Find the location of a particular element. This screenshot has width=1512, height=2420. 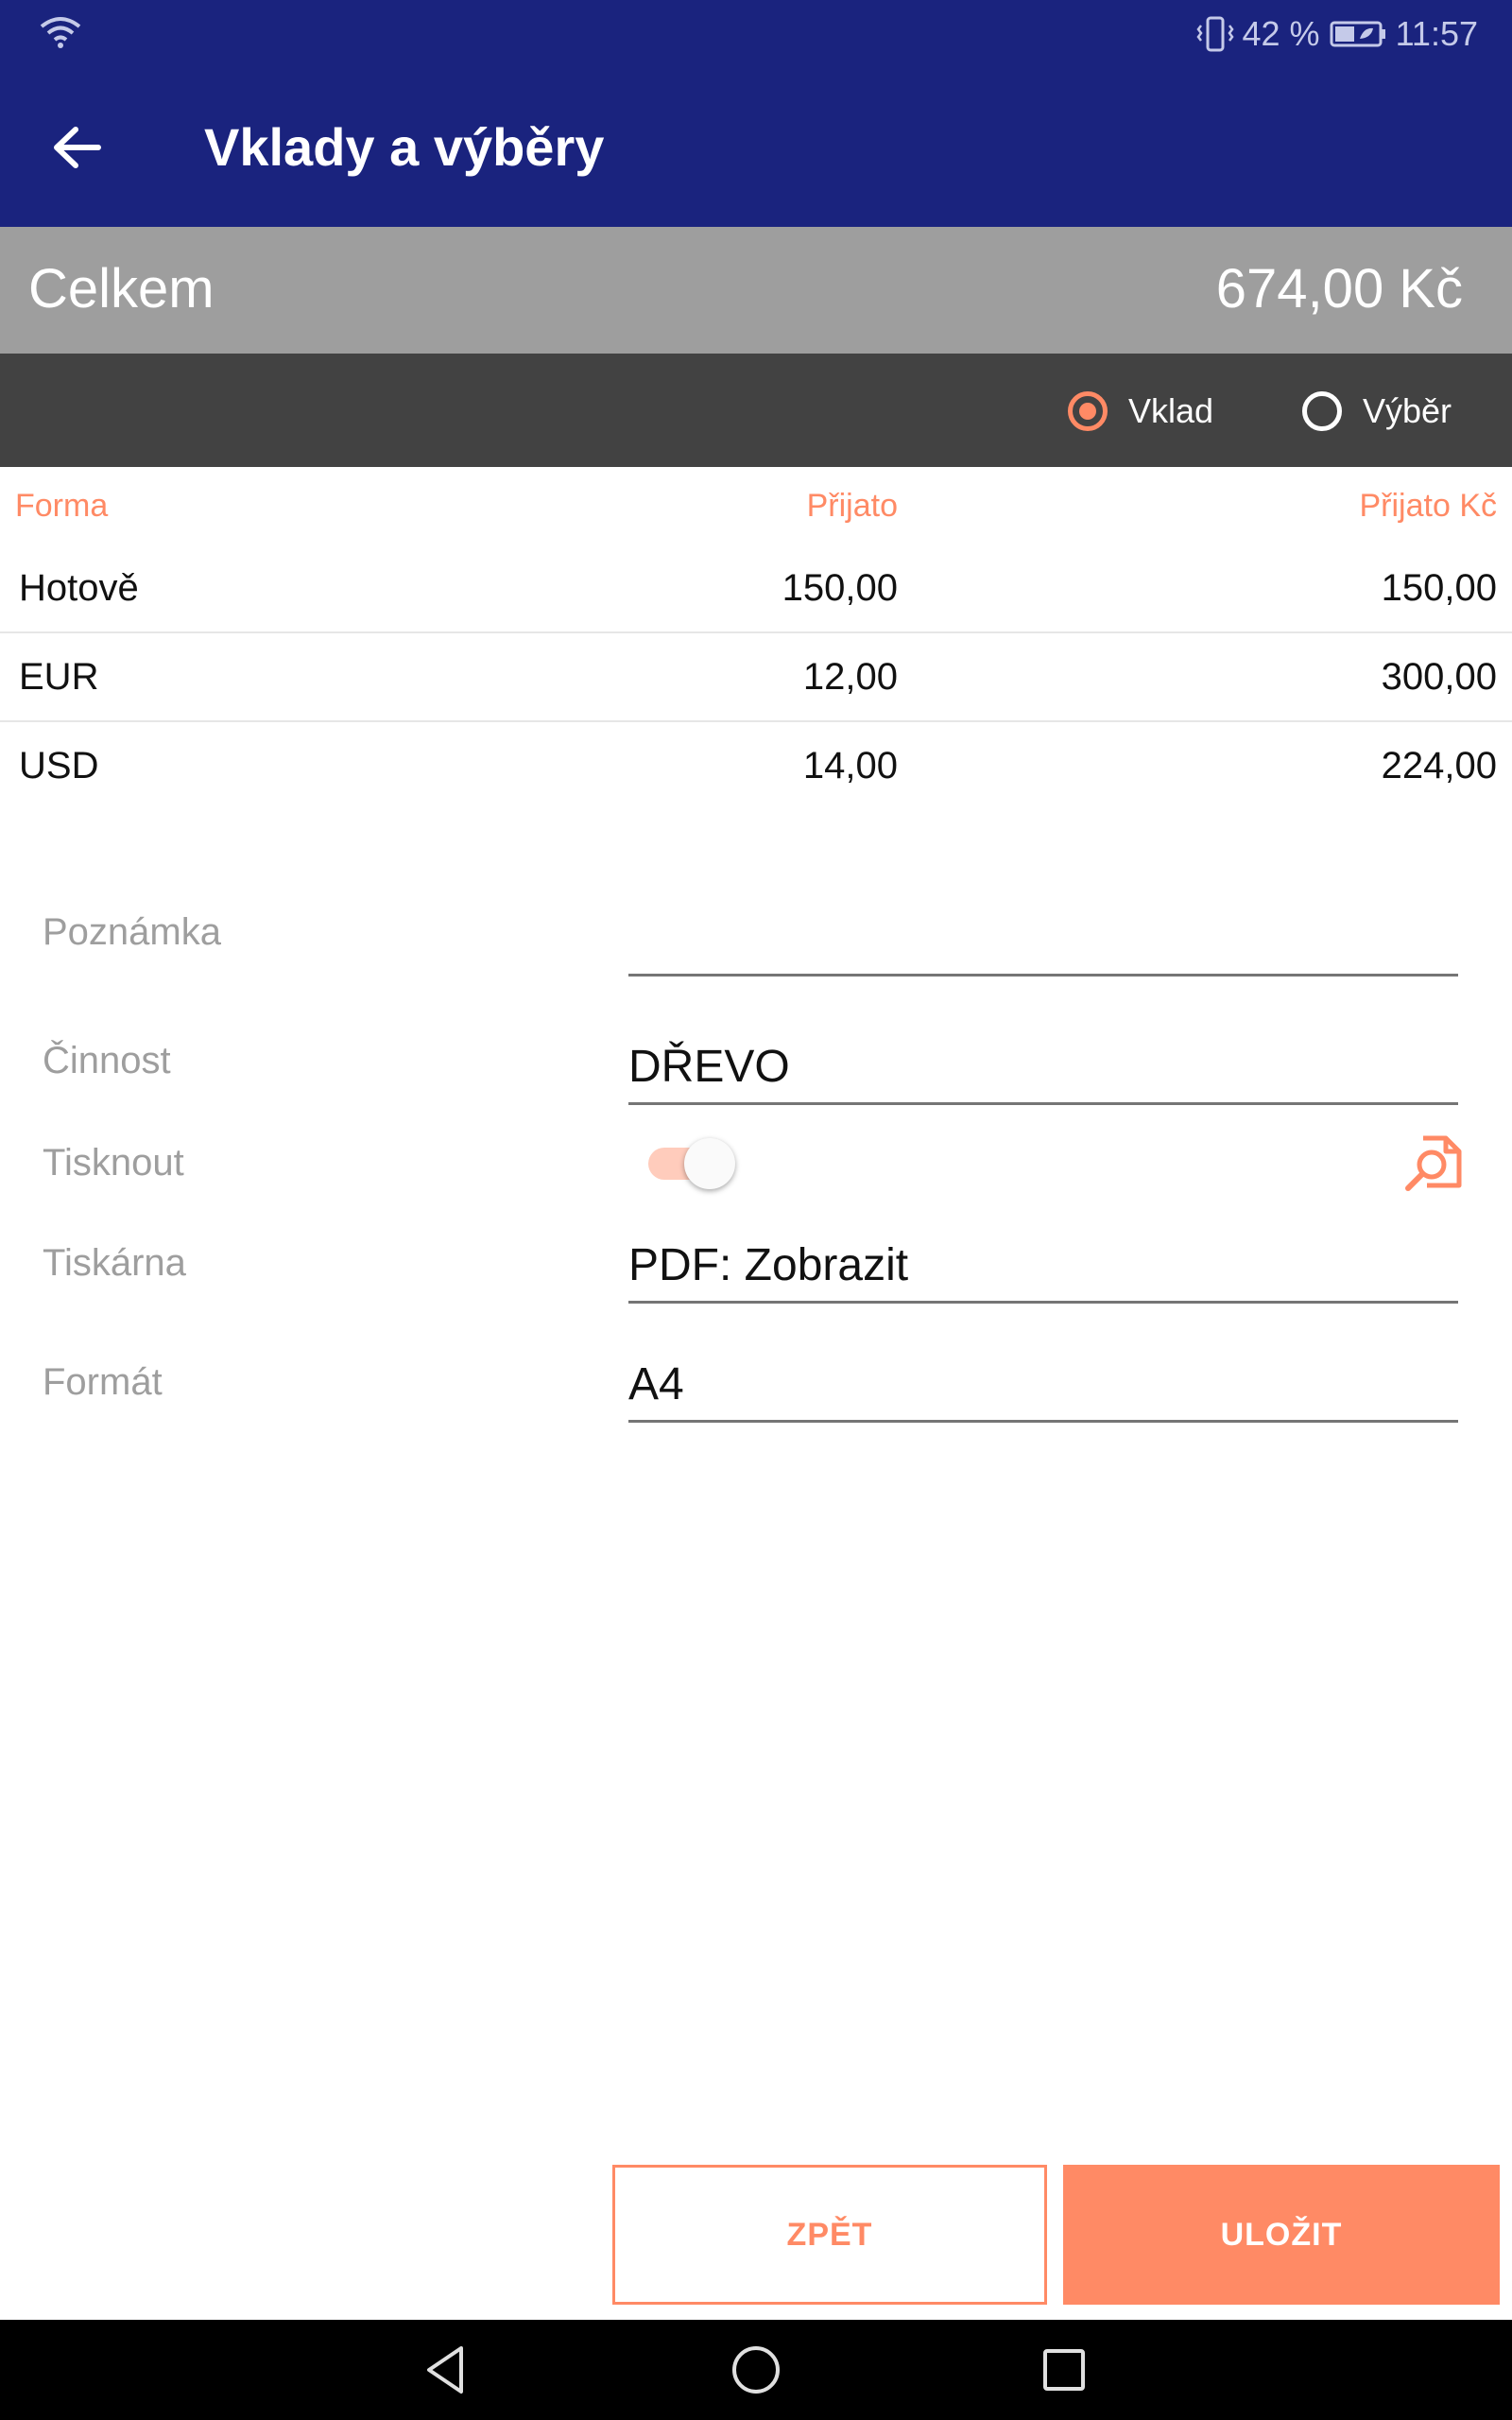

col-header-prijato: Přijato is located at coordinates (852, 506).